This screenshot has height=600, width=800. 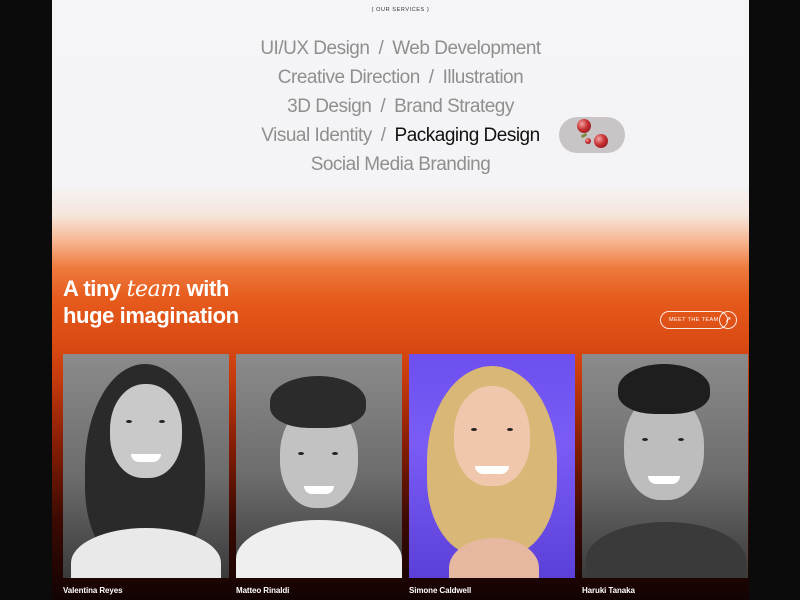 What do you see at coordinates (592, 135) in the screenshot?
I see `service-preview-pill` at bounding box center [592, 135].